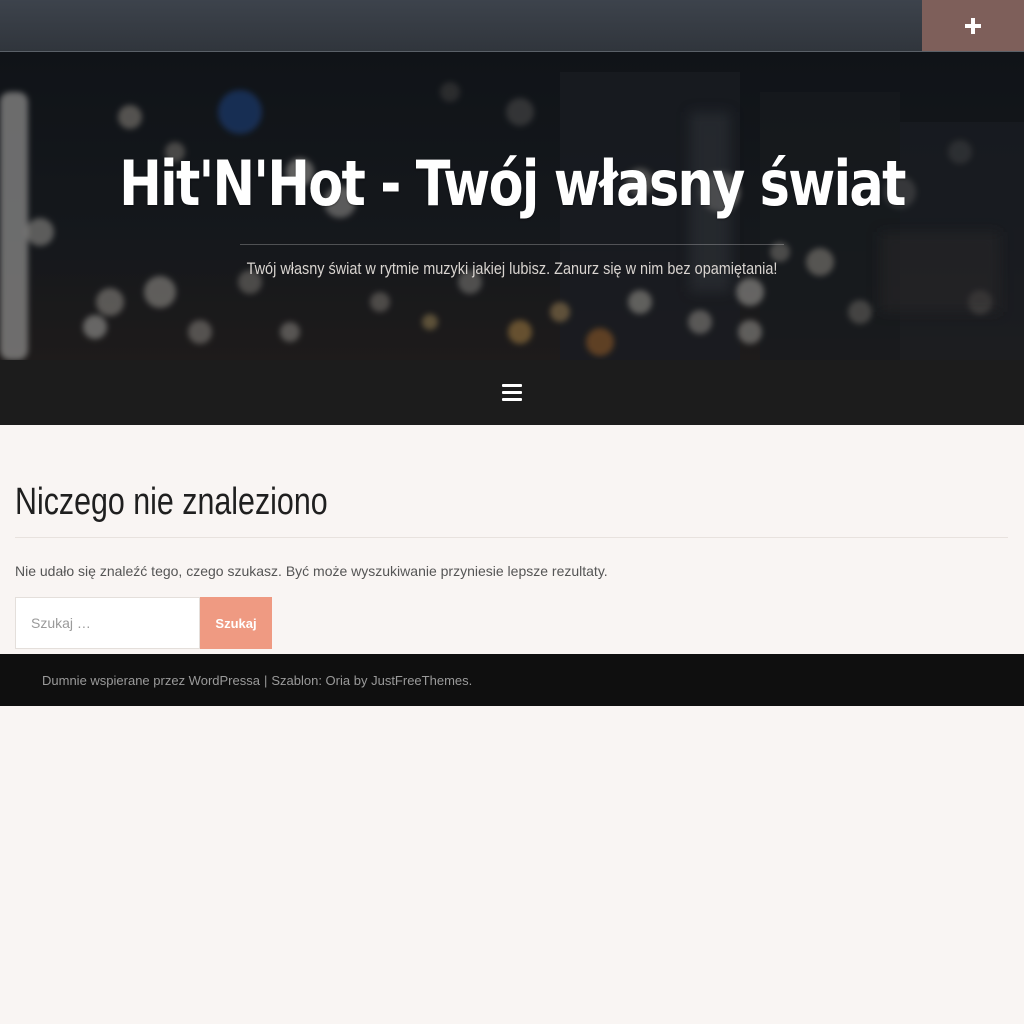  Describe the element at coordinates (512, 26) in the screenshot. I see `top-bar` at that location.